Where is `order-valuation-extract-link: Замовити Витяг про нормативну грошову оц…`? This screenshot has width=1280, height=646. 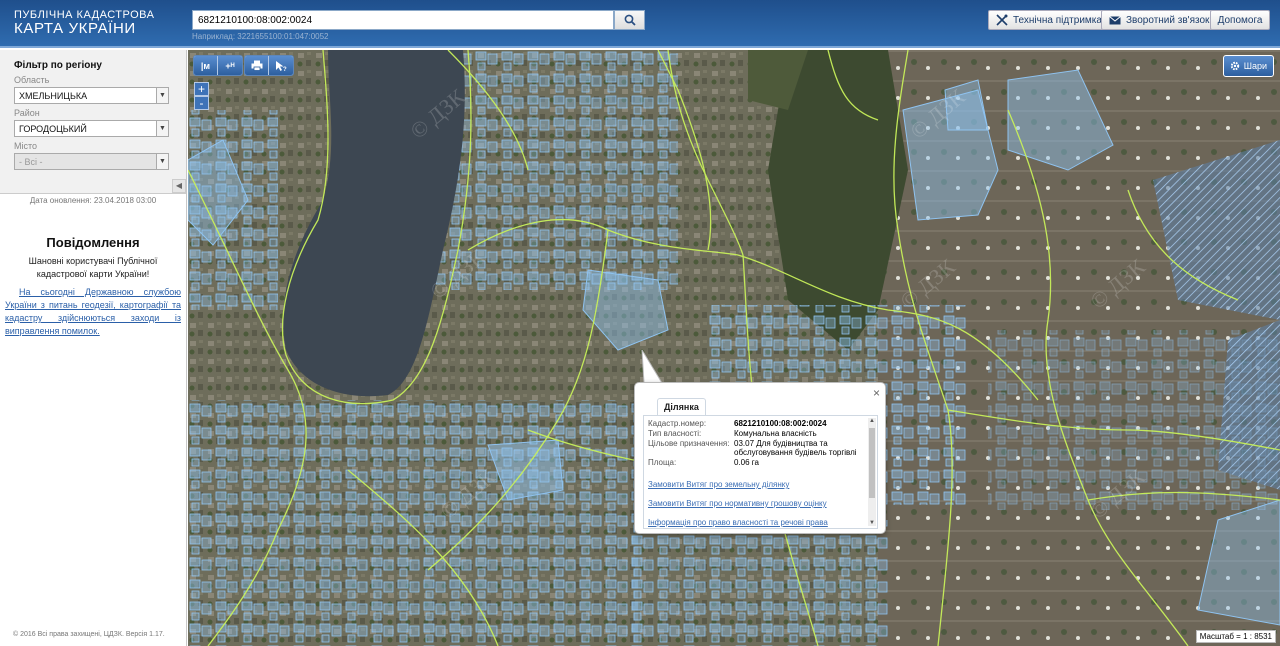
order-valuation-extract-link: Замовити Витяг про нормативну грошову оц… is located at coordinates (756, 503).